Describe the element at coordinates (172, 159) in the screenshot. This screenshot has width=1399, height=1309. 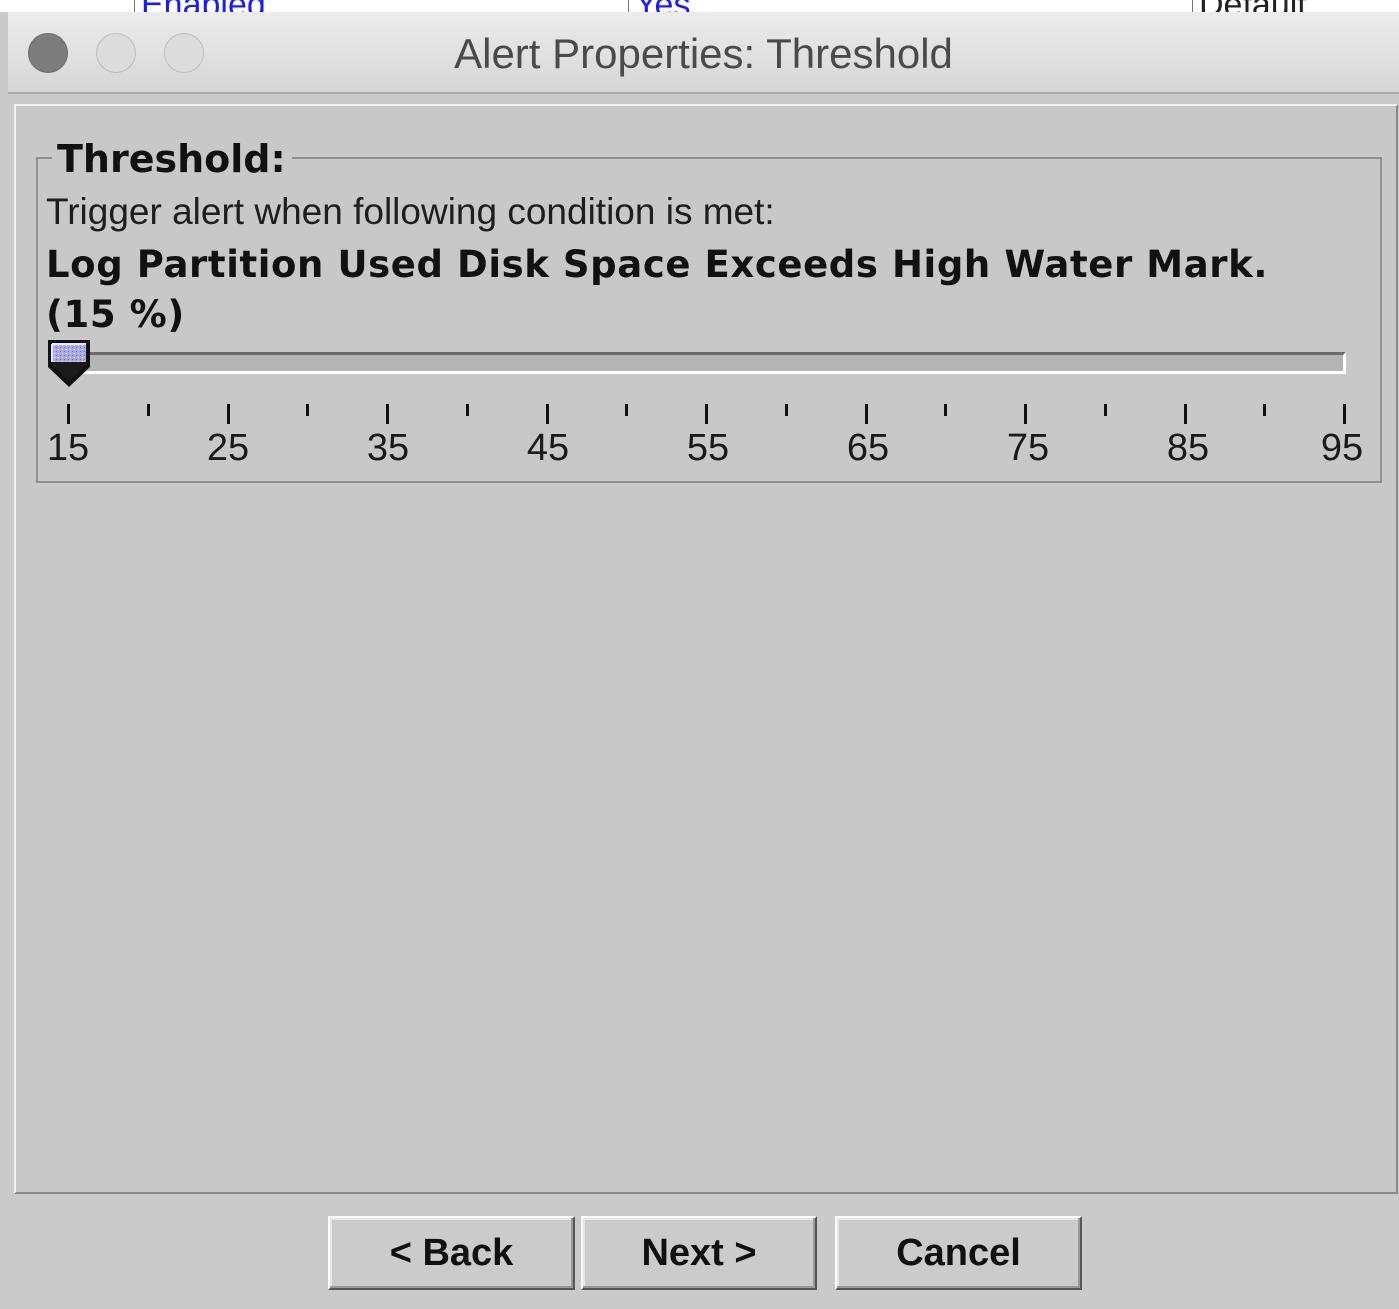
I see `threshold-group-title: Threshold:` at that location.